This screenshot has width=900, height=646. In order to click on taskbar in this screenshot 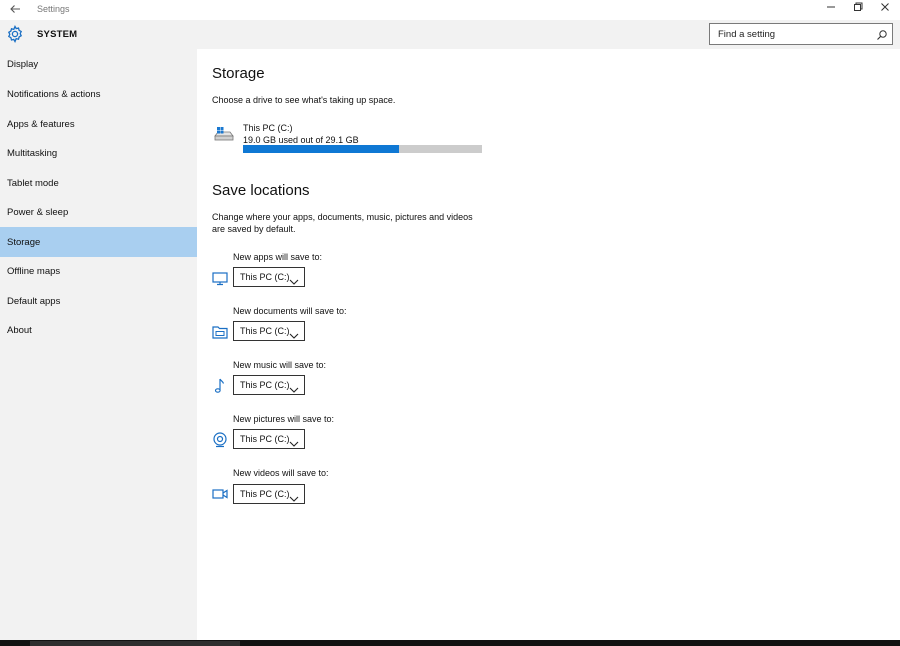, I will do `click(450, 643)`.